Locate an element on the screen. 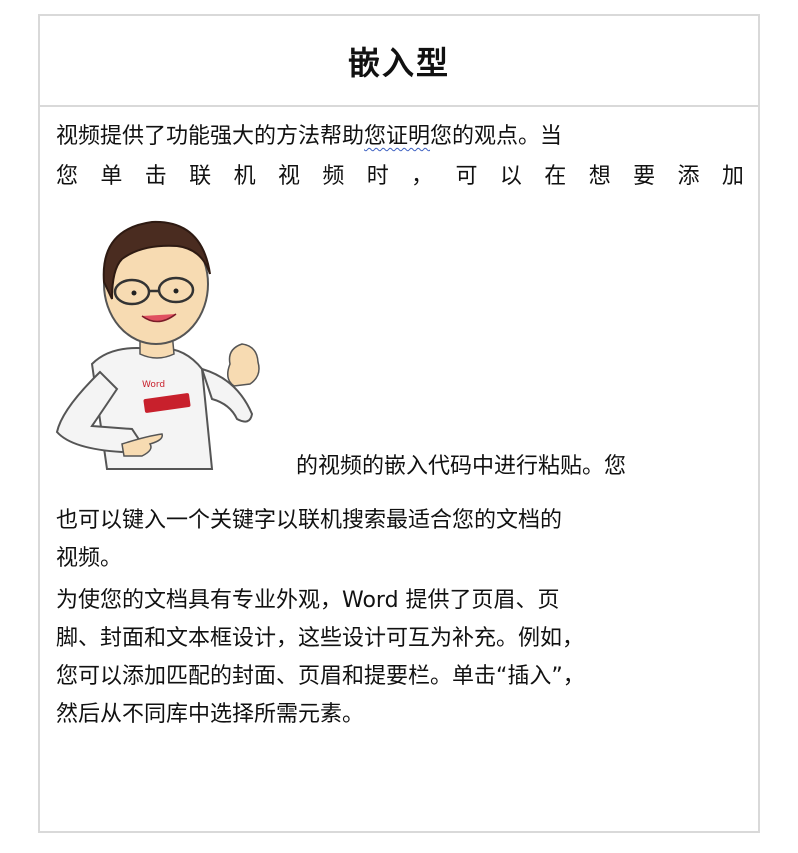 This screenshot has width=798, height=853. cartoon-illustration: Word is located at coordinates (162, 339).